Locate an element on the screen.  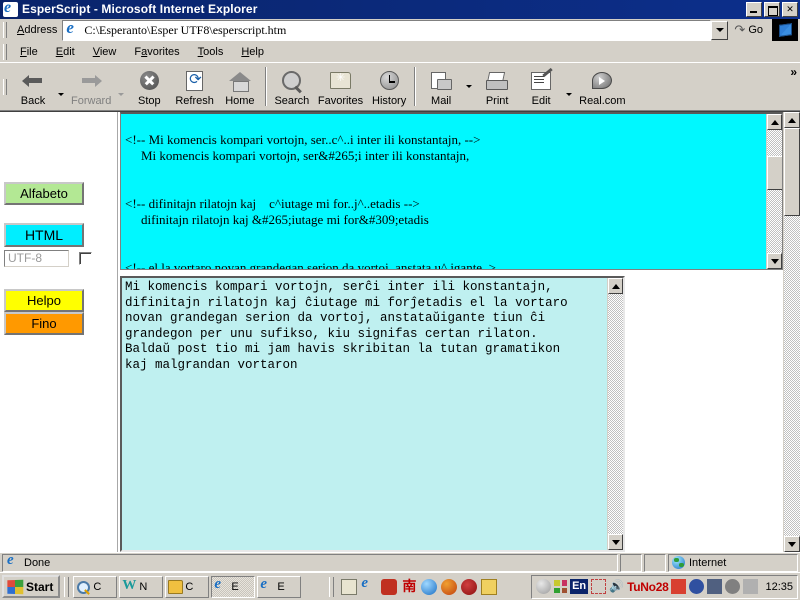
edit-page-icon is located at coordinates (541, 80).